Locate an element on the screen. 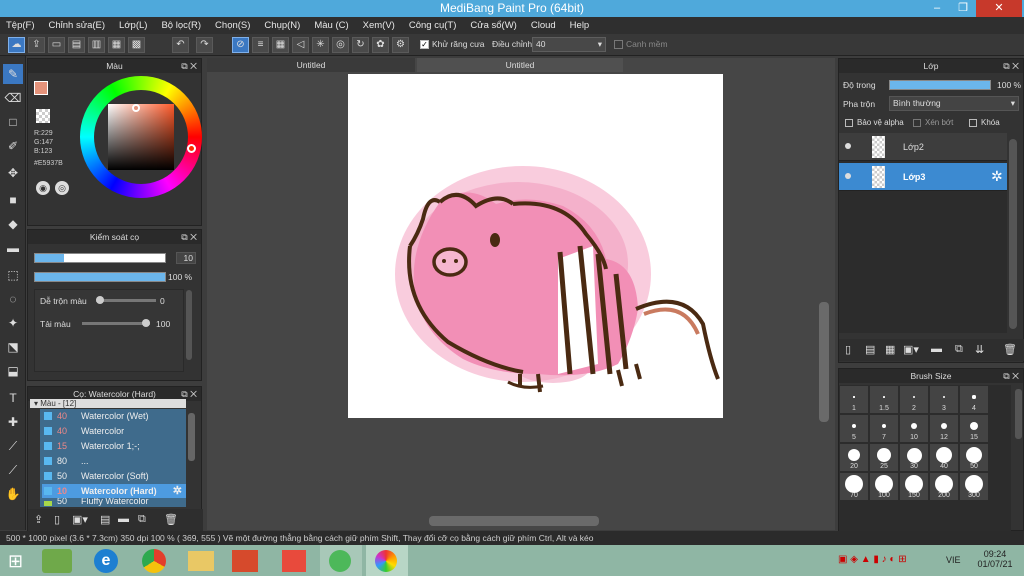 The height and width of the screenshot is (576, 1024). eyedropper-icon: ⟋ is located at coordinates (13, 470).